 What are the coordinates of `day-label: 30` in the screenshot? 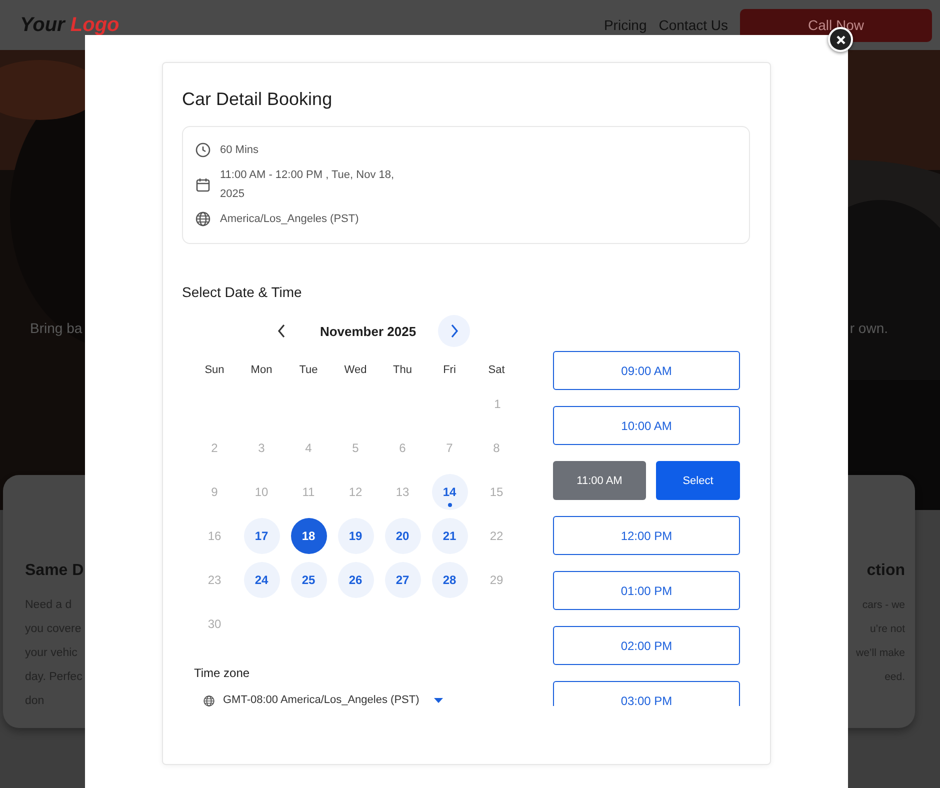 It's located at (214, 625).